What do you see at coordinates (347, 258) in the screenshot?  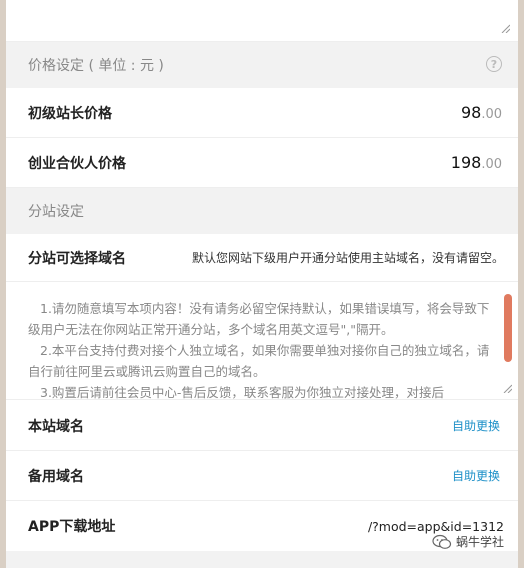 I see `domain-select-hint: 默认您网站下级用户开通分站使用主站域名，没有请留空。` at bounding box center [347, 258].